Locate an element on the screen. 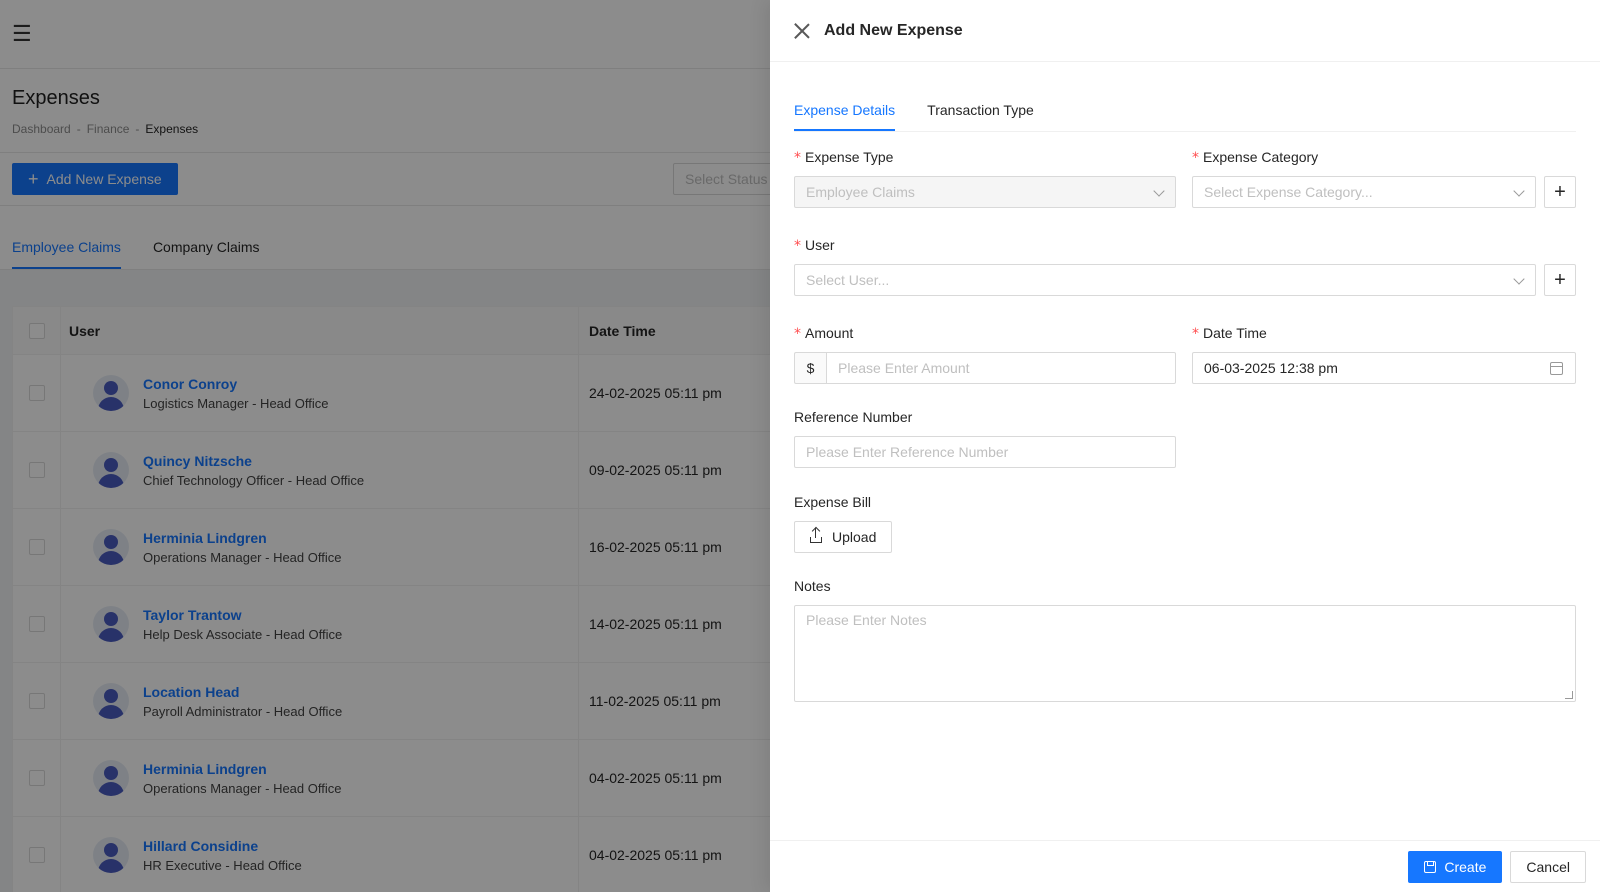 The height and width of the screenshot is (892, 1600). reference-number-input: Please Enter Reference Number is located at coordinates (985, 452).